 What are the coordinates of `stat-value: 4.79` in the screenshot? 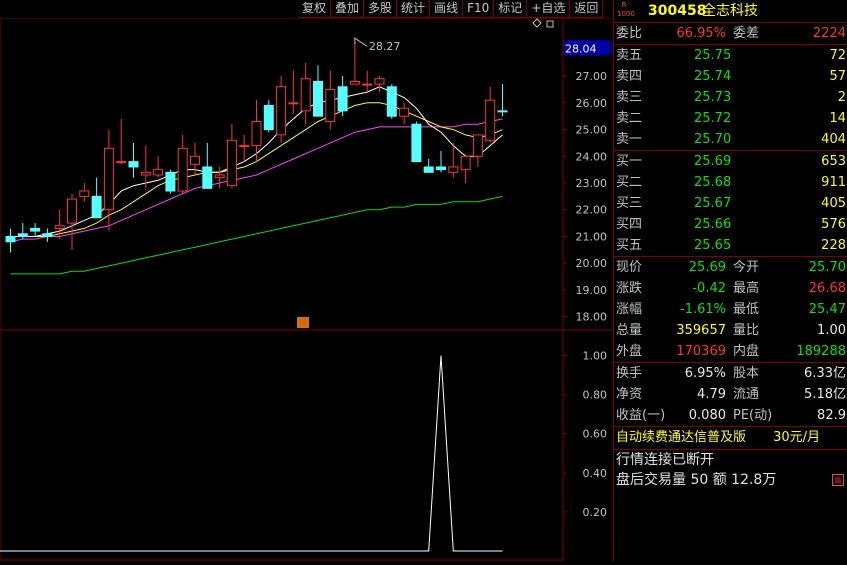 It's located at (711, 394).